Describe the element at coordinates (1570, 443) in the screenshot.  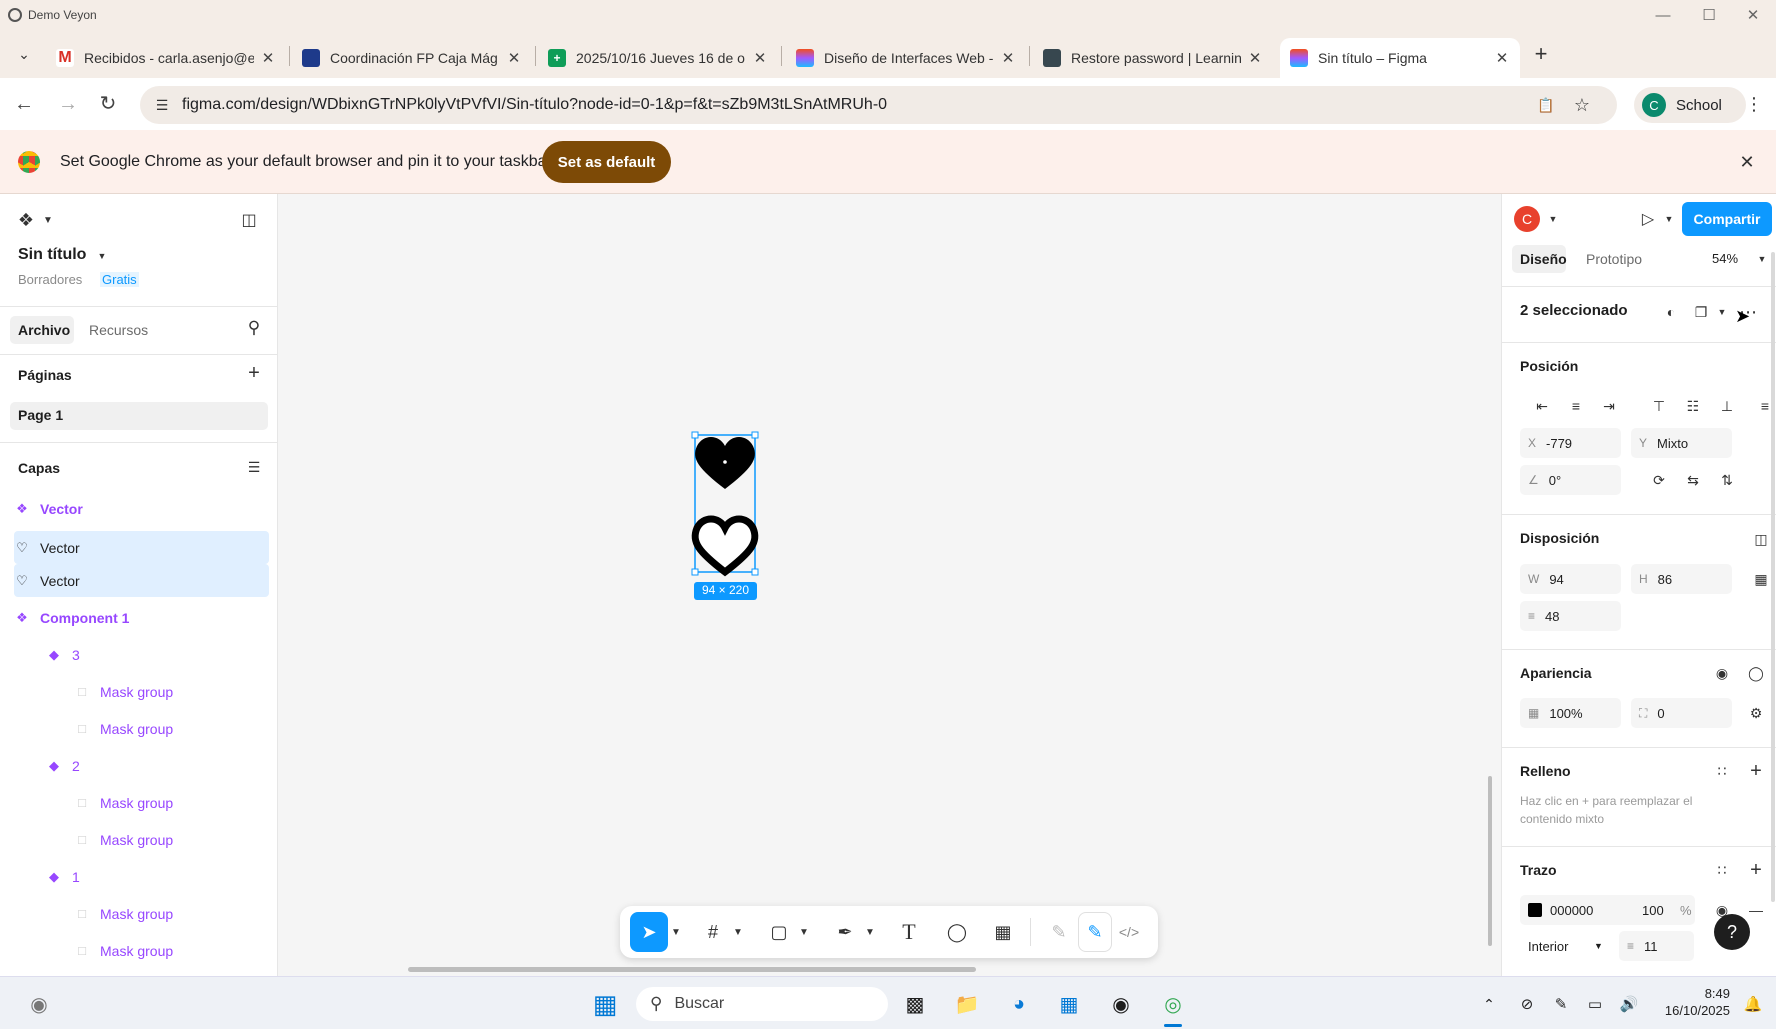
I see `x-field: X -779` at that location.